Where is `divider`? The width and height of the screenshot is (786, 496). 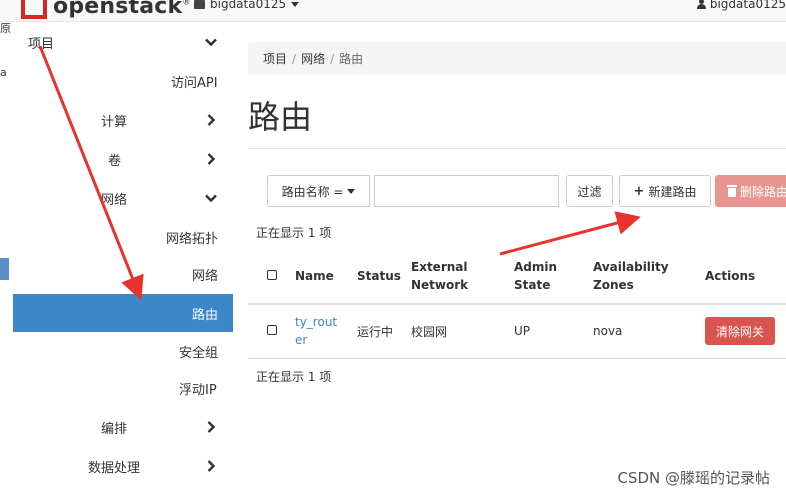
divider is located at coordinates (517, 148).